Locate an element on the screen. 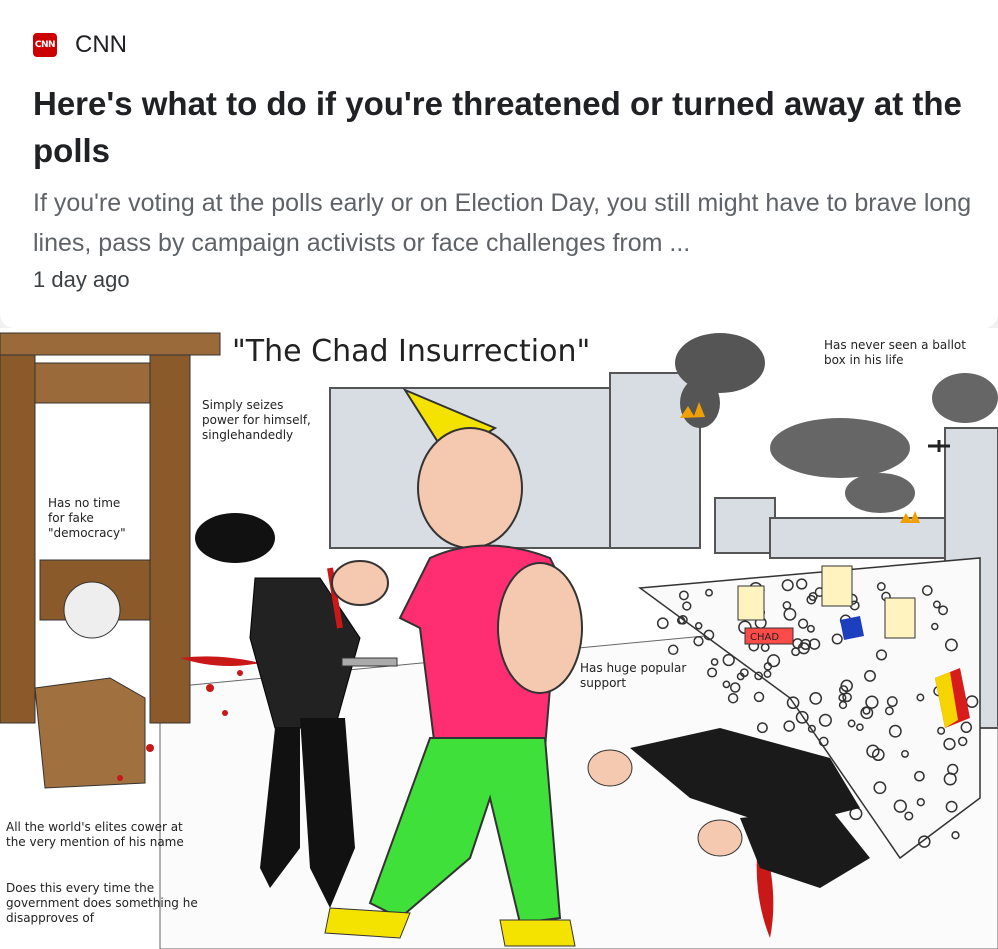 Image resolution: width=998 pixels, height=949 pixels. news-source: CNN CNN is located at coordinates (80, 45).